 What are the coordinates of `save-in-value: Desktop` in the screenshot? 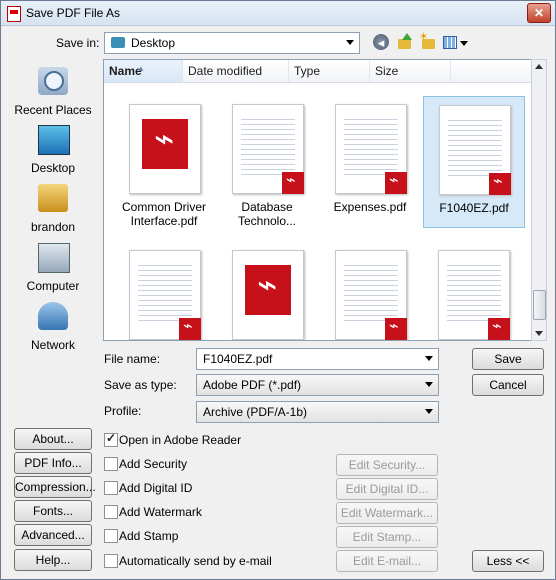 It's located at (153, 43).